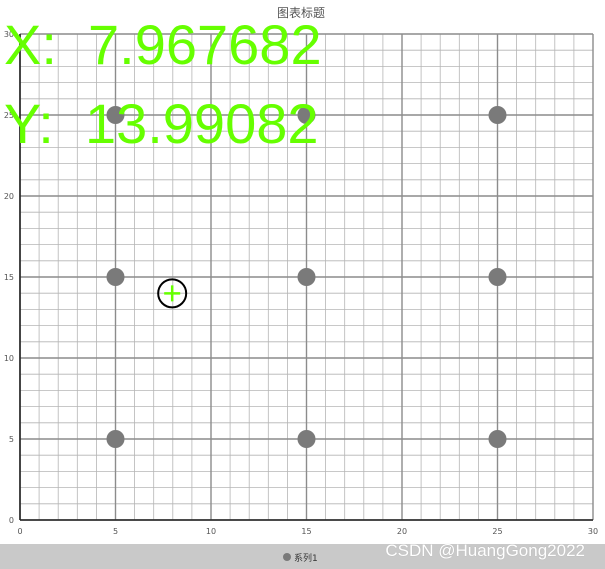 Image resolution: width=605 pixels, height=569 pixels. I want to click on x-tick-label: 15, so click(306, 531).